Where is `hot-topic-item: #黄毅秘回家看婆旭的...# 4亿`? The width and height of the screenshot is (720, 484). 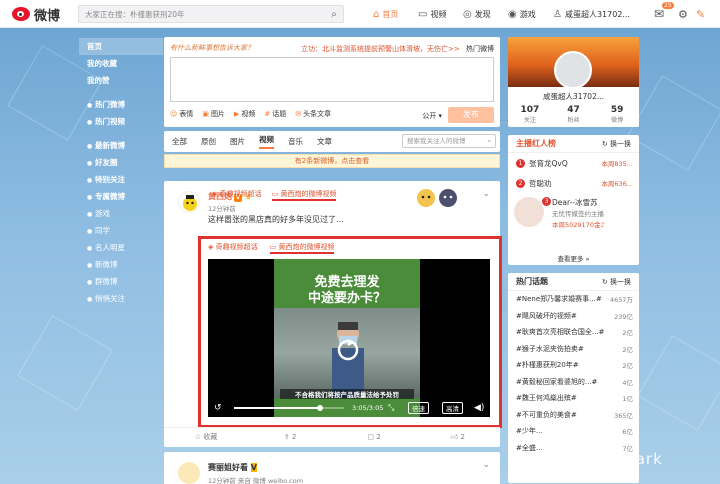
hot-topic-item: #黄毅秘回家看婆旭的...# 4亿 is located at coordinates (573, 382).